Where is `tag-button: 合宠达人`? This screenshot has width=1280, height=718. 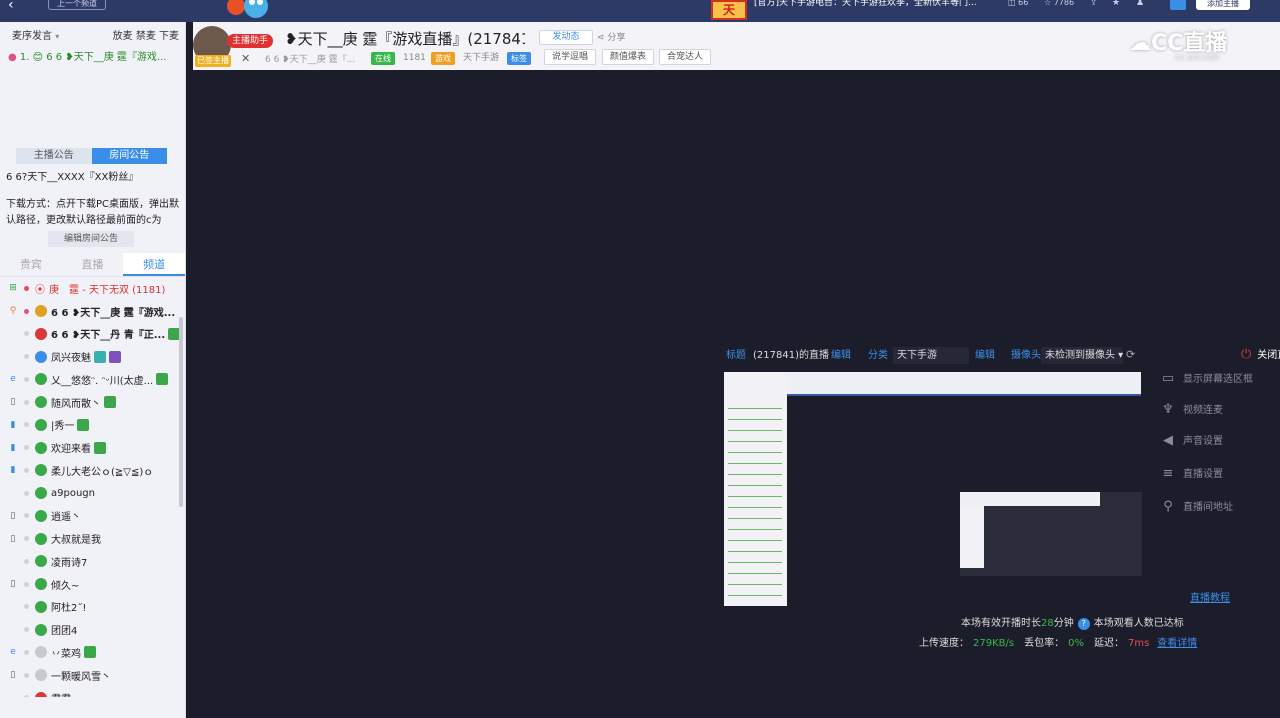 tag-button: 合宠达人 is located at coordinates (685, 57).